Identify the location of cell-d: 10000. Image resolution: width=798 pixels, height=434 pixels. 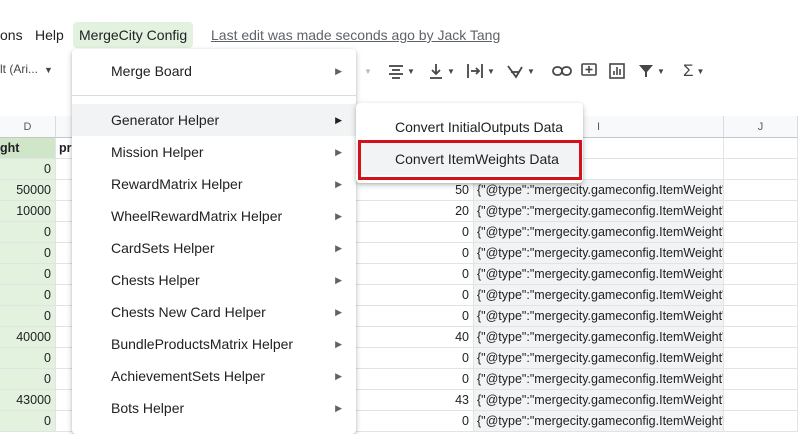
(28, 211).